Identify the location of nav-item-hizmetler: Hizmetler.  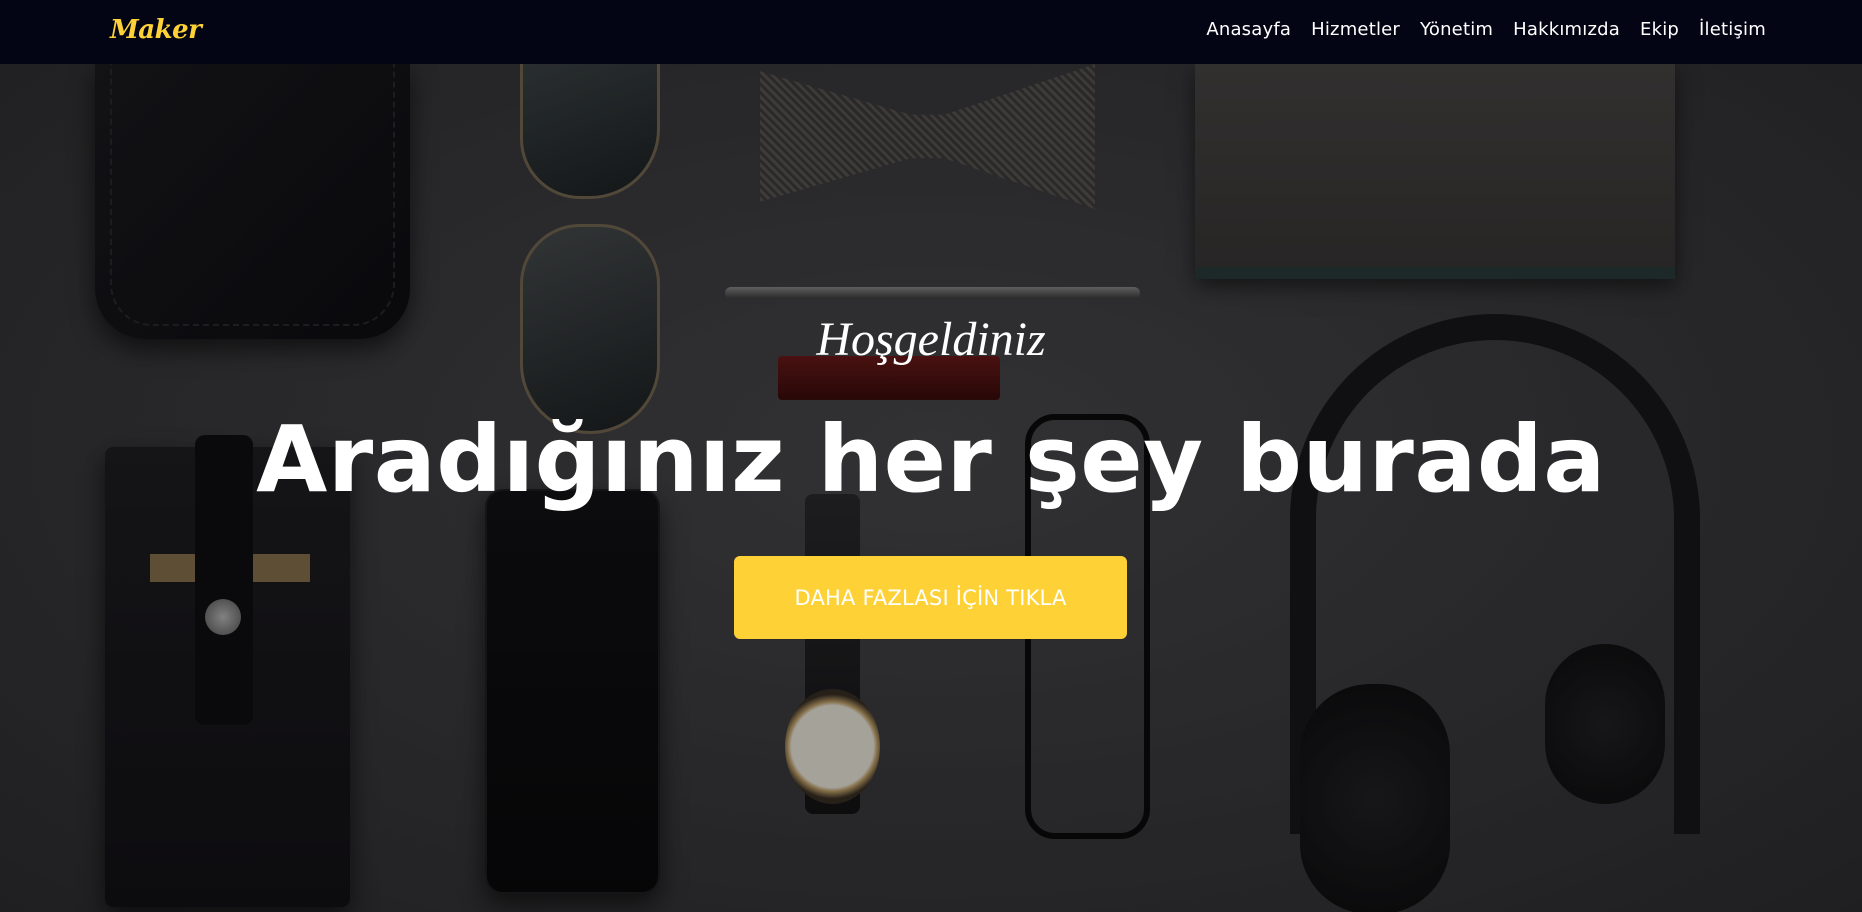
(1355, 29).